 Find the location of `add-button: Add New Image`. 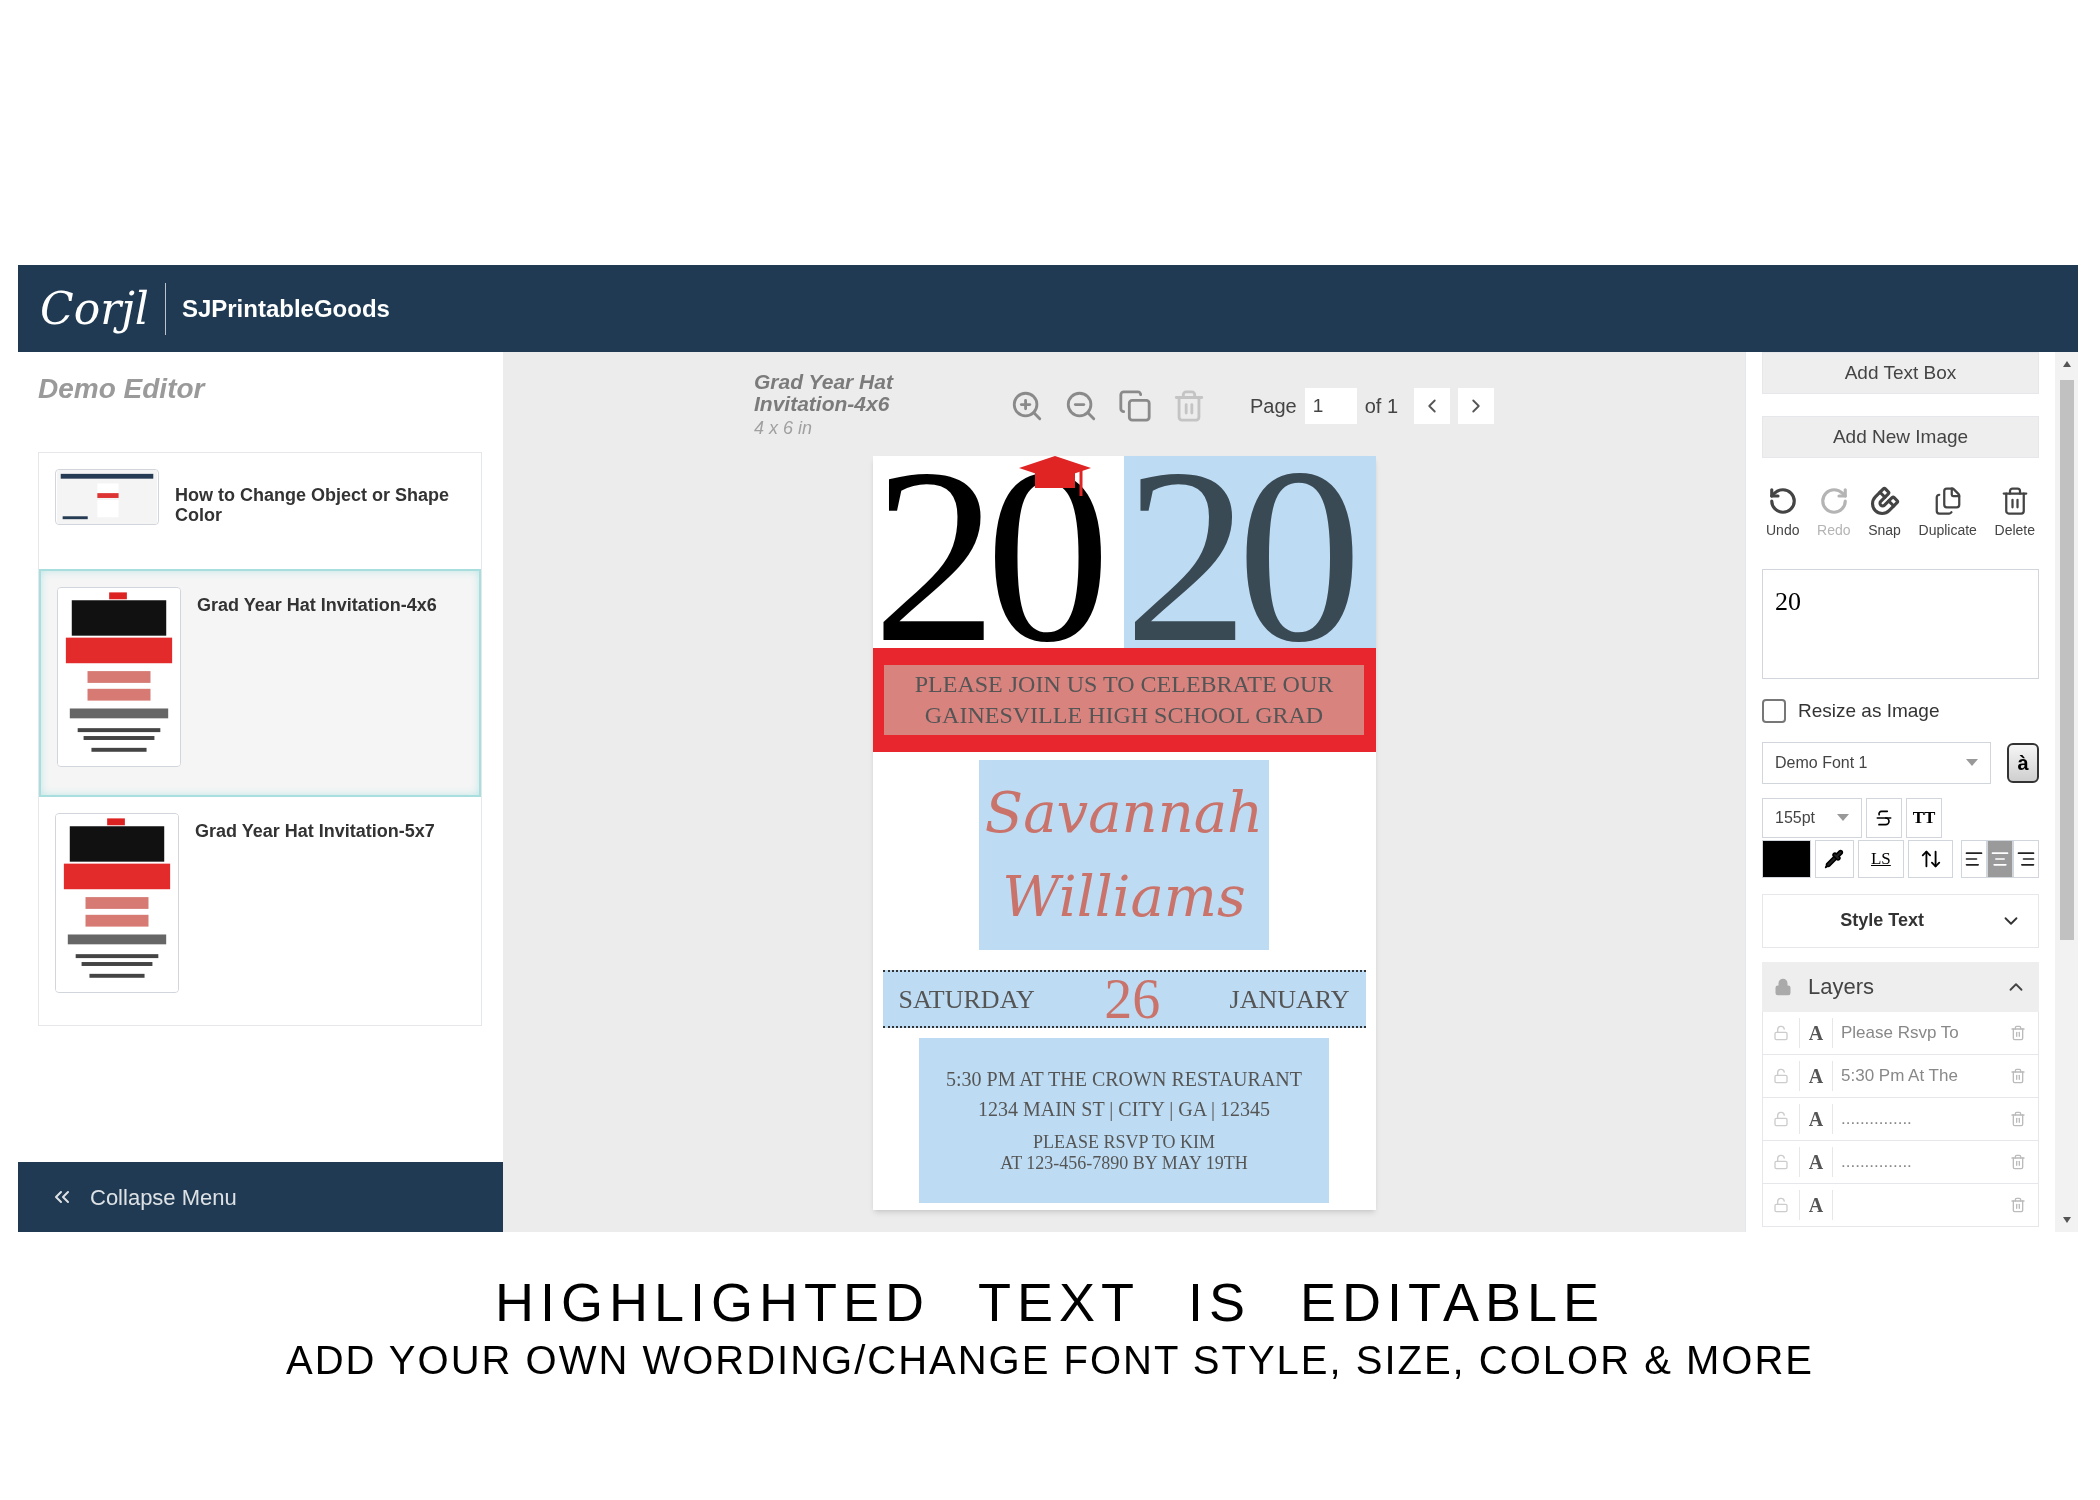

add-button: Add New Image is located at coordinates (1900, 437).